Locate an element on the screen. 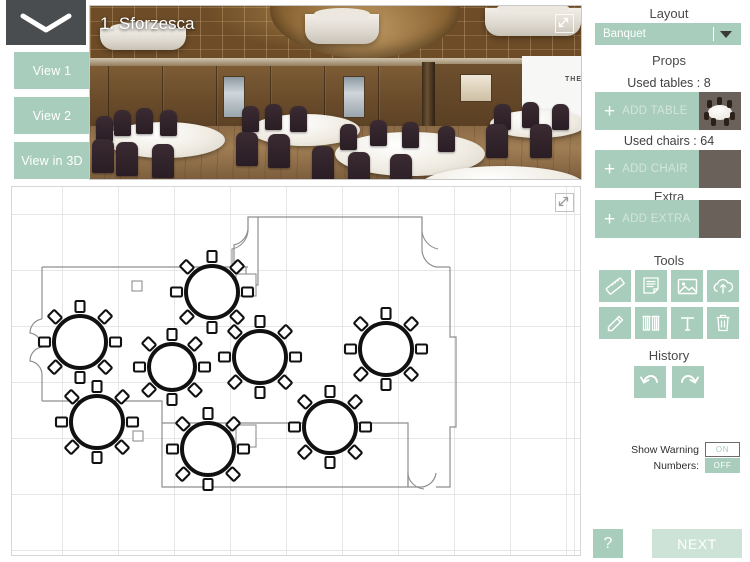 Image resolution: width=750 pixels, height=562 pixels. expand-icon is located at coordinates (564, 23).